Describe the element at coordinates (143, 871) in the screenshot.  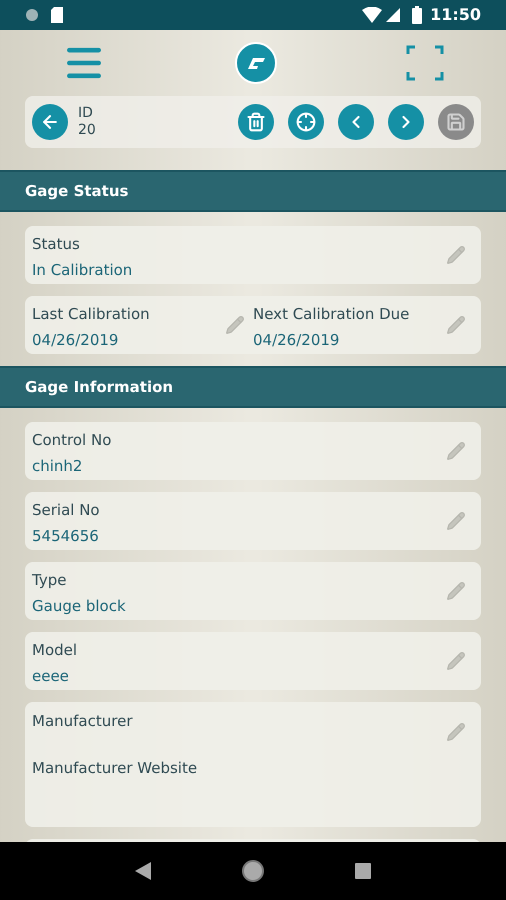
I see `back-icon` at that location.